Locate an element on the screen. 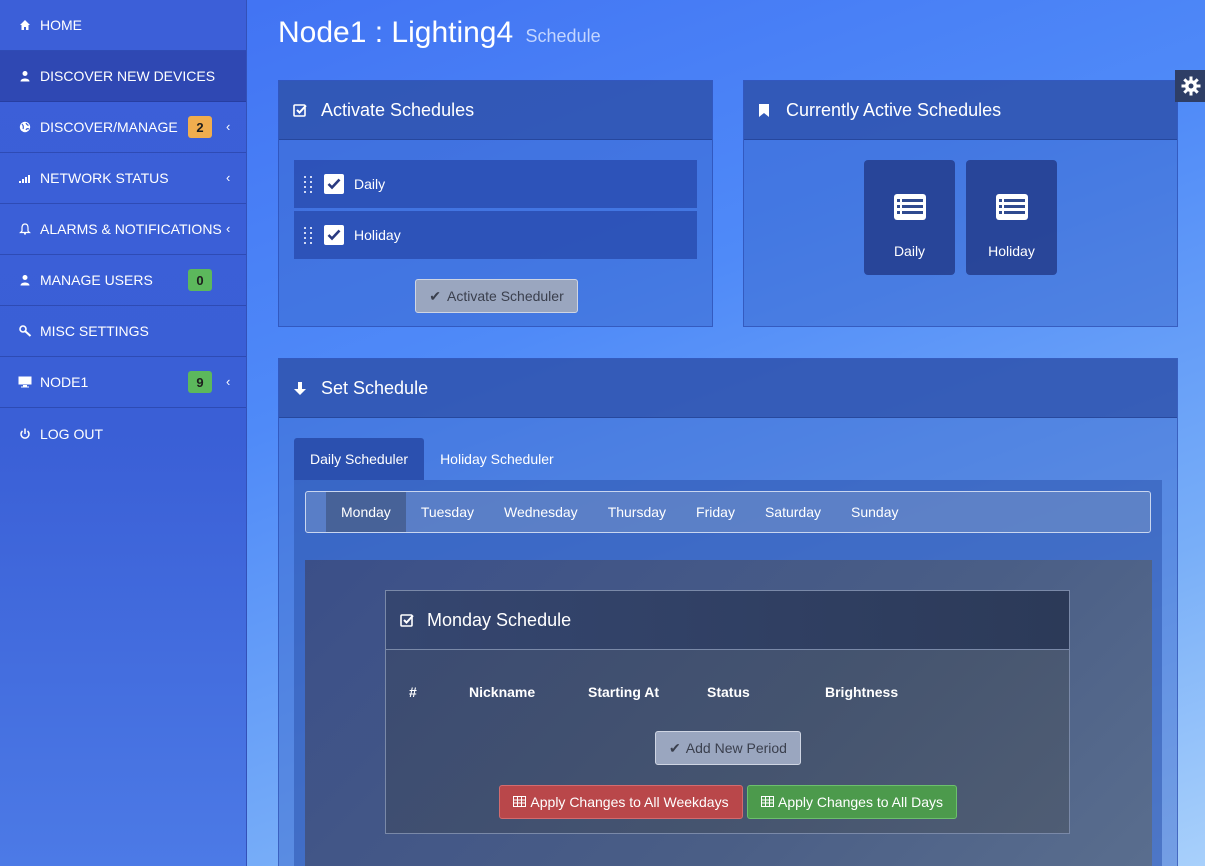  sidebar-item-node1: NODE1 9 ‹ is located at coordinates (123, 382).